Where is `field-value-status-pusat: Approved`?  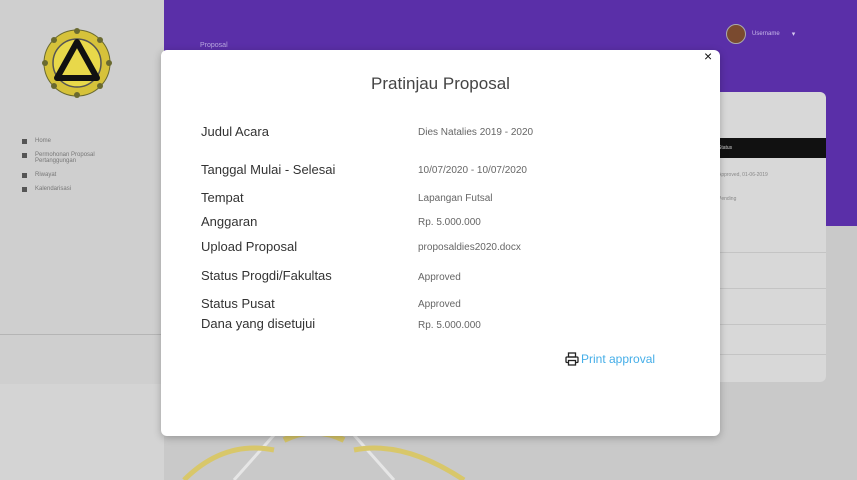 field-value-status-pusat: Approved is located at coordinates (439, 304).